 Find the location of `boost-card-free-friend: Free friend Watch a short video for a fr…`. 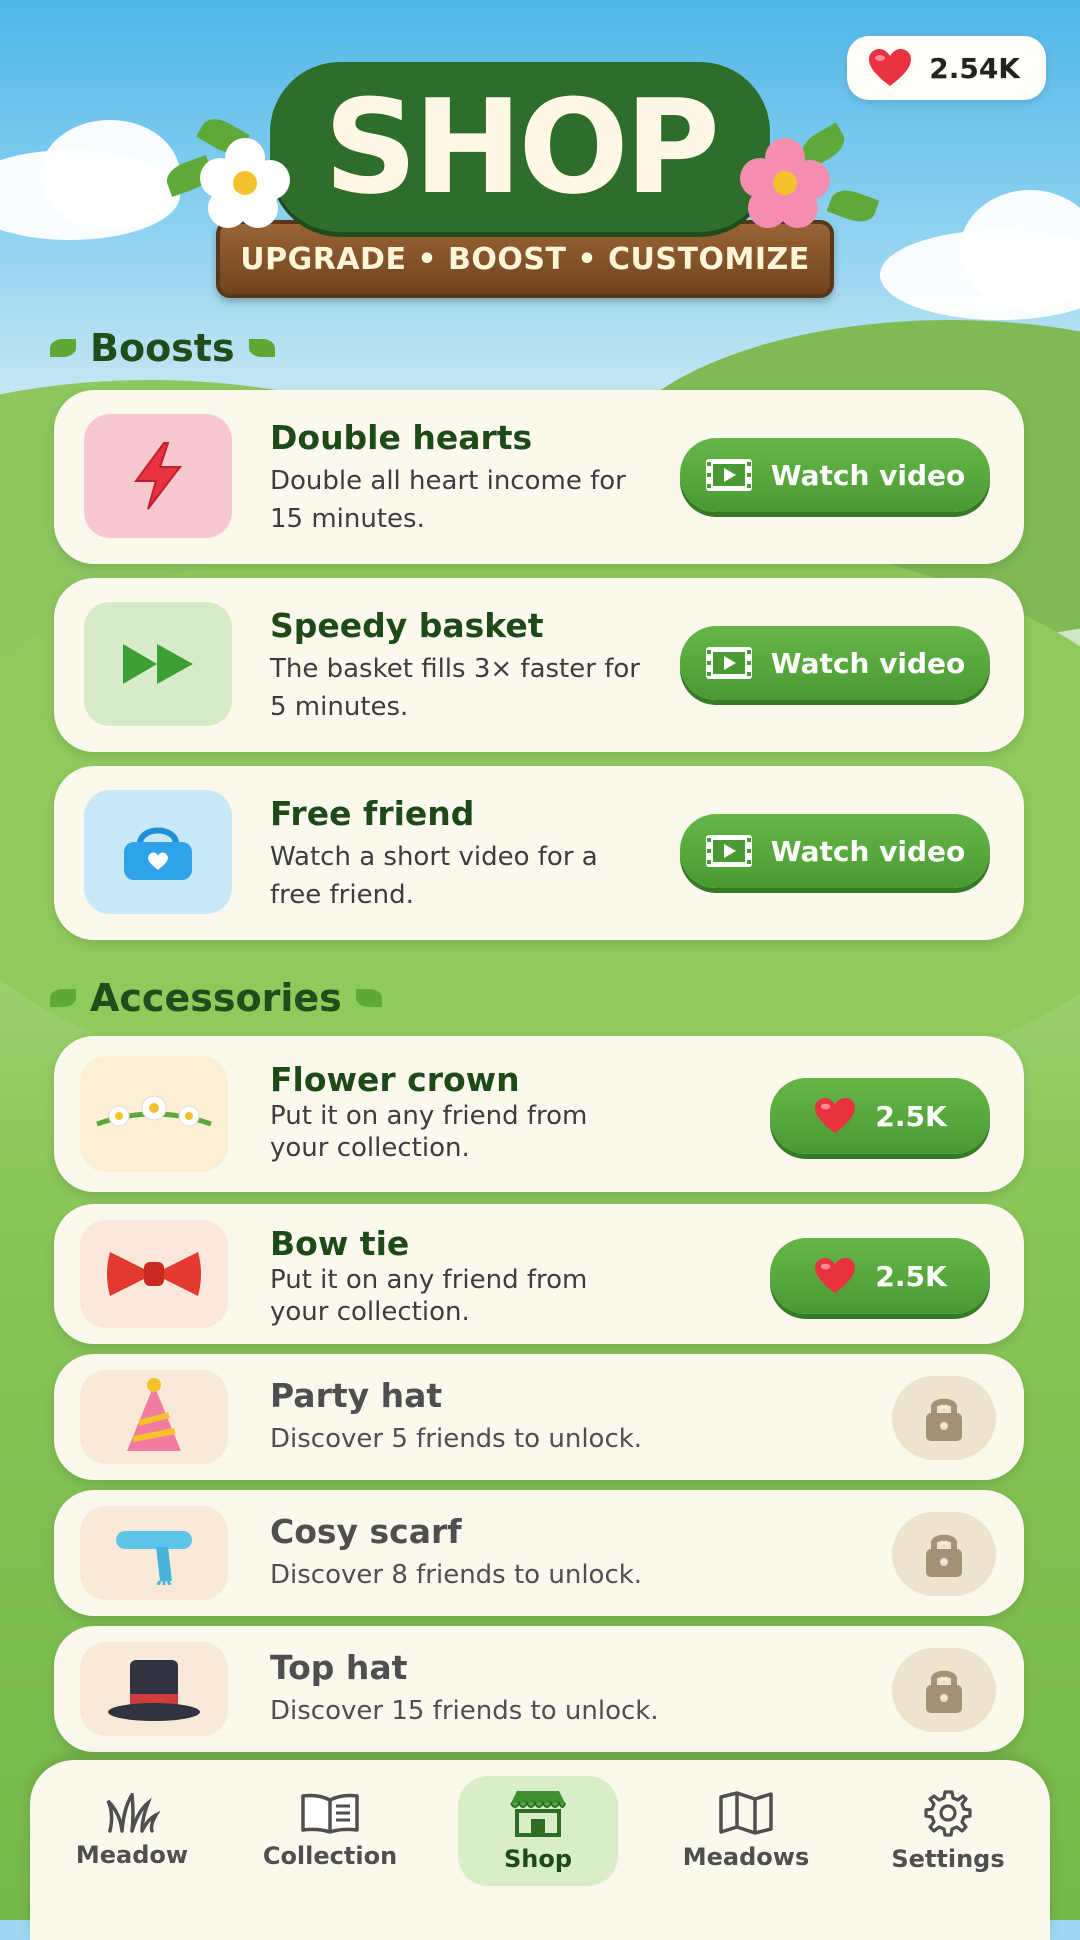

boost-card-free-friend: Free friend Watch a short video for a fr… is located at coordinates (539, 853).